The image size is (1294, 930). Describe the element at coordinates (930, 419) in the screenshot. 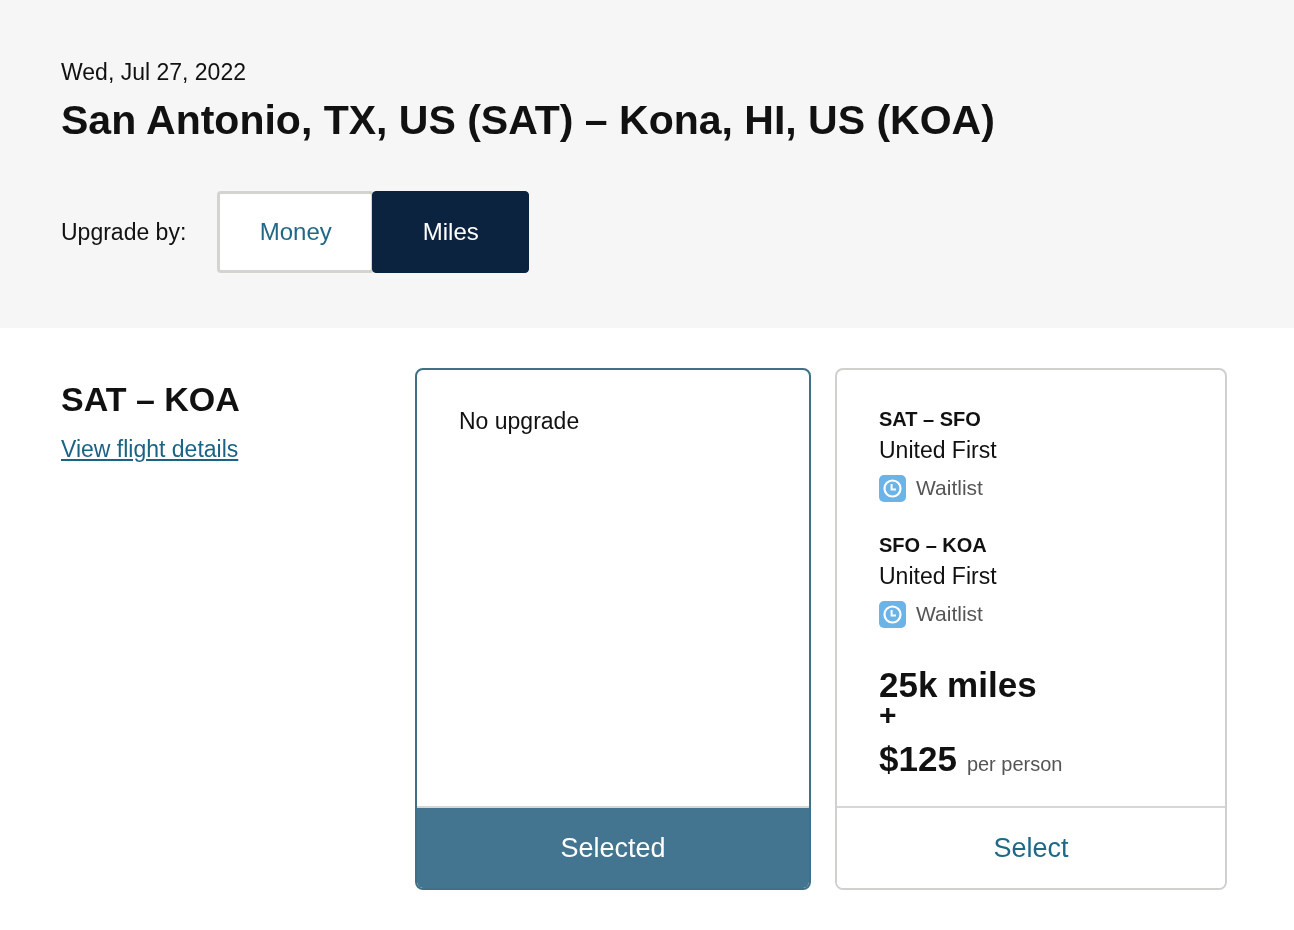

I see `flight-route: SAT – SFO` at that location.